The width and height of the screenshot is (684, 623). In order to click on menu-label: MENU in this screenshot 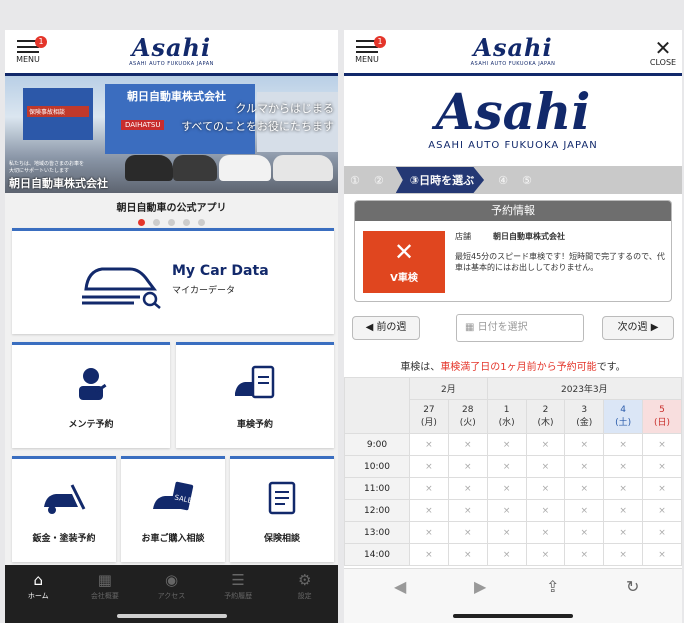, I will do `click(28, 59)`.